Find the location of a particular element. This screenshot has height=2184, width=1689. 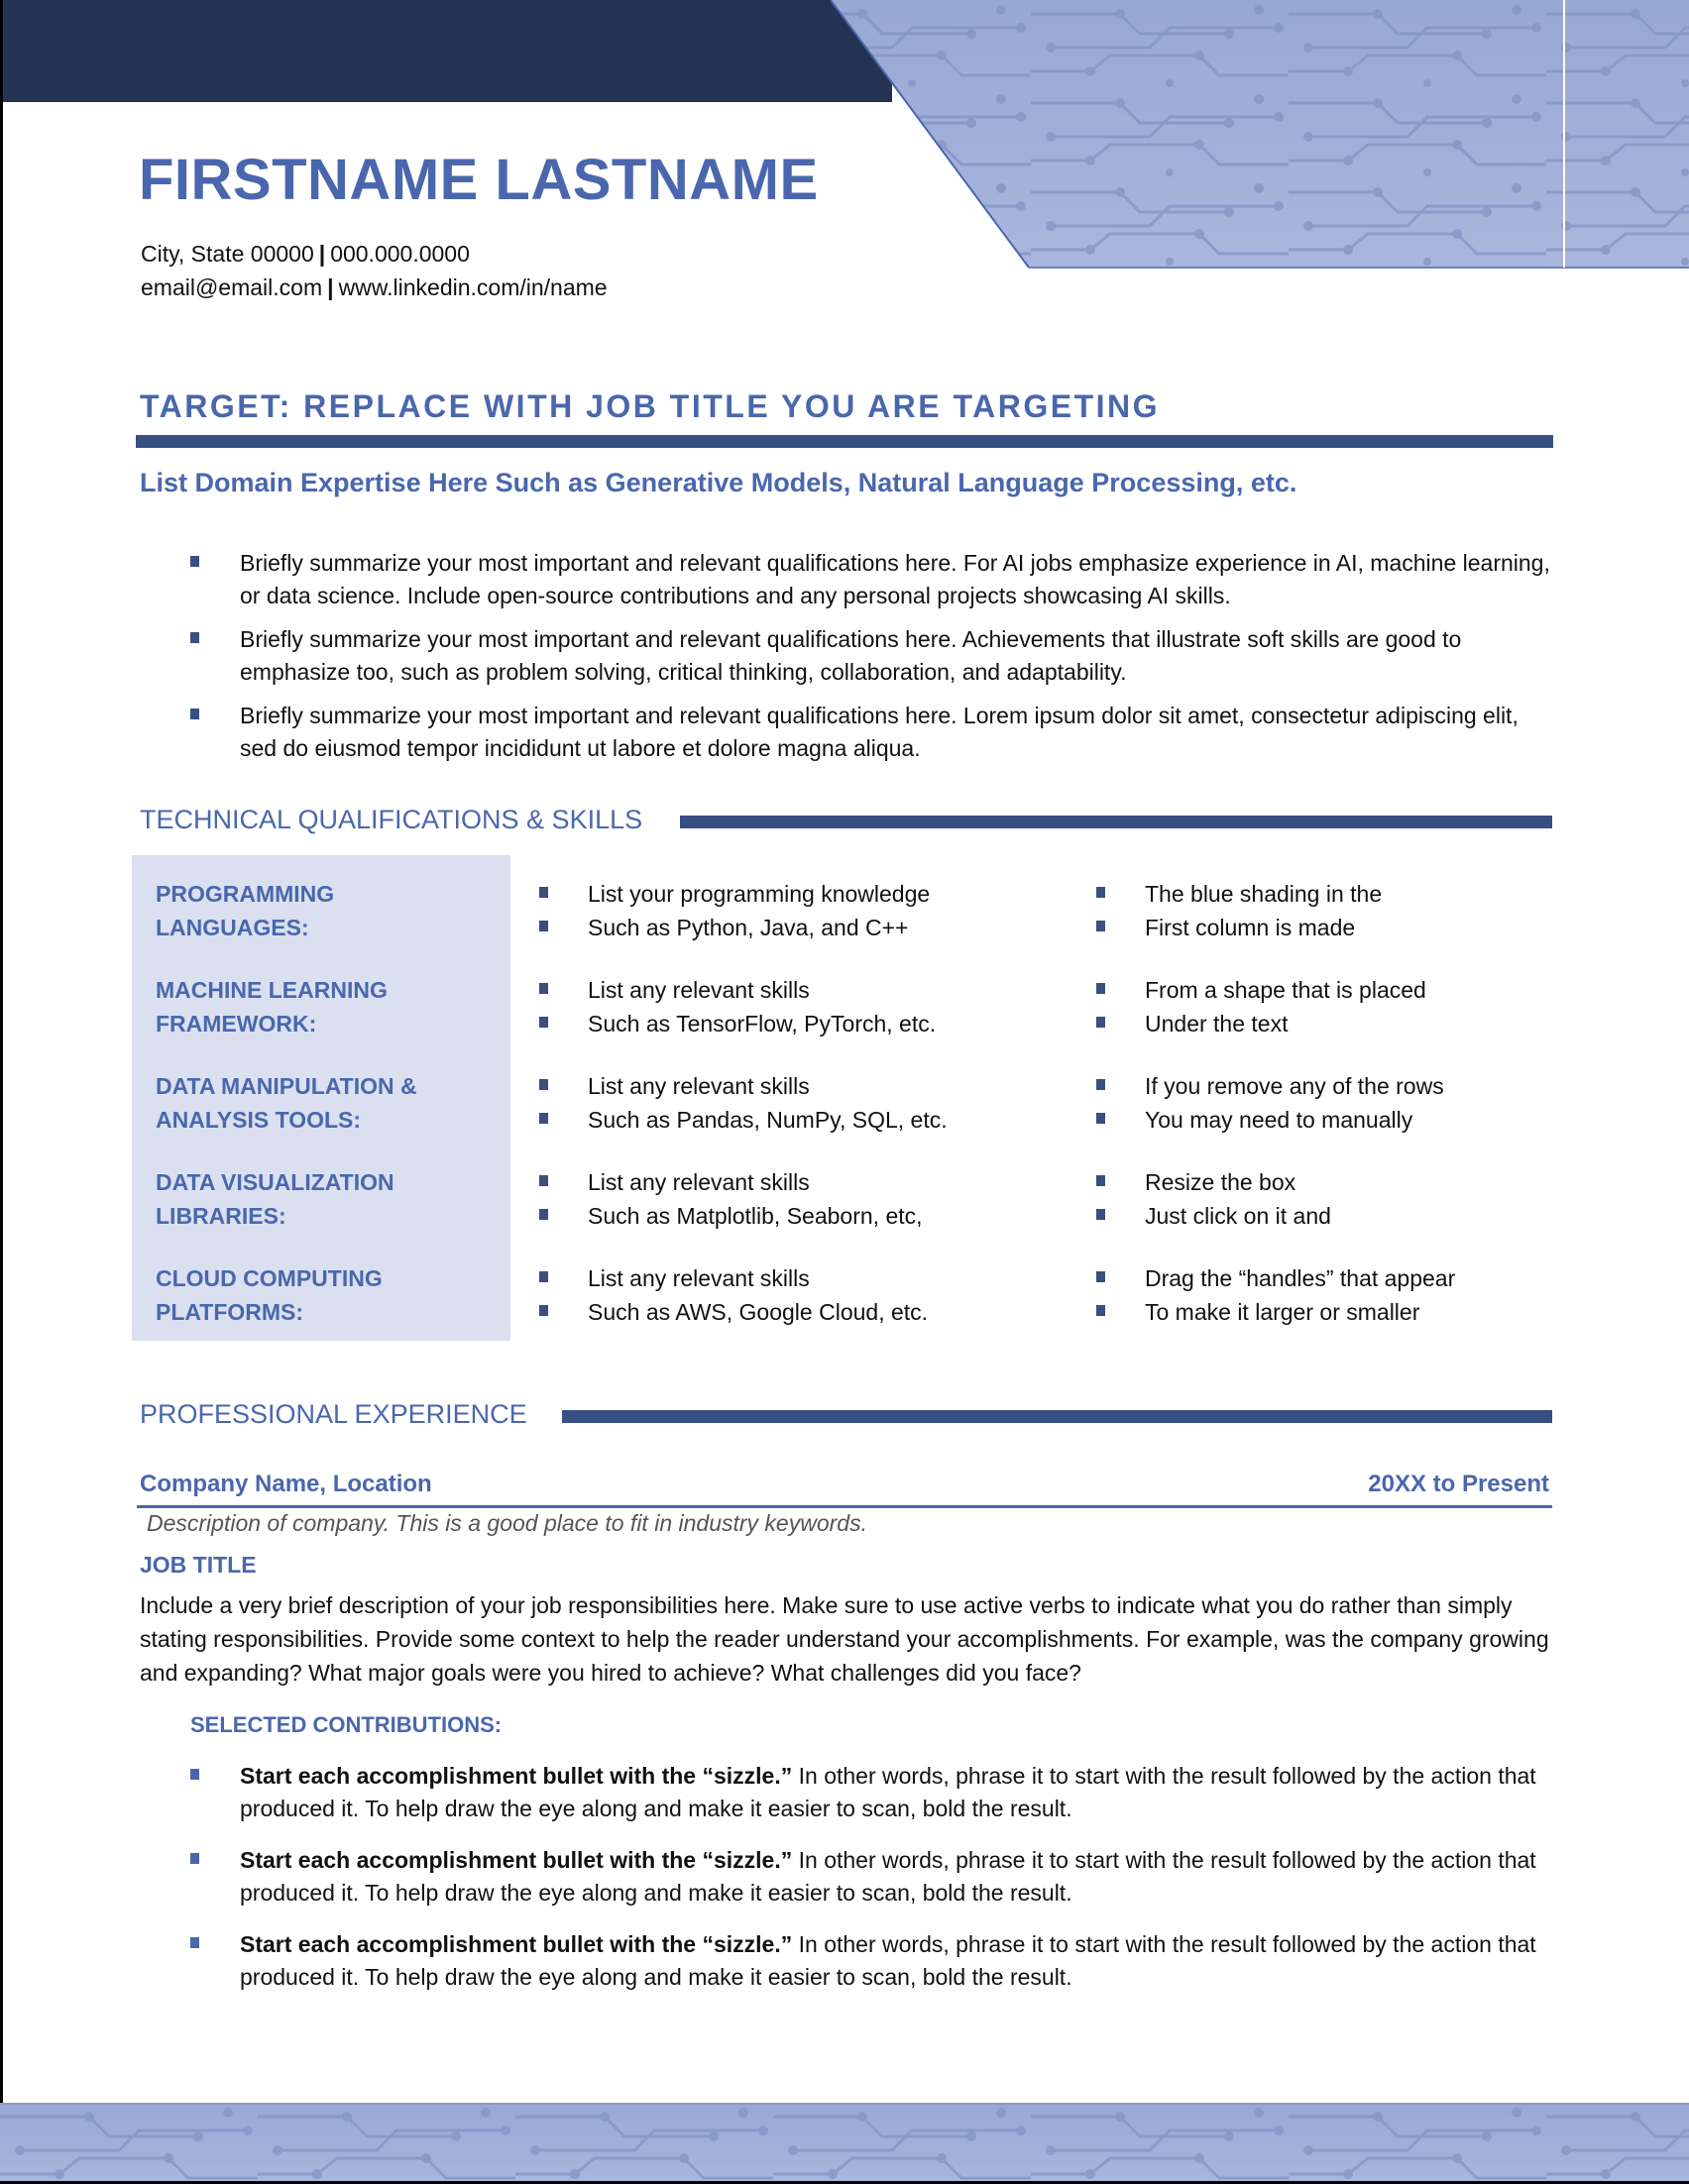

skill-item: Resize the box is located at coordinates (1213, 1182).